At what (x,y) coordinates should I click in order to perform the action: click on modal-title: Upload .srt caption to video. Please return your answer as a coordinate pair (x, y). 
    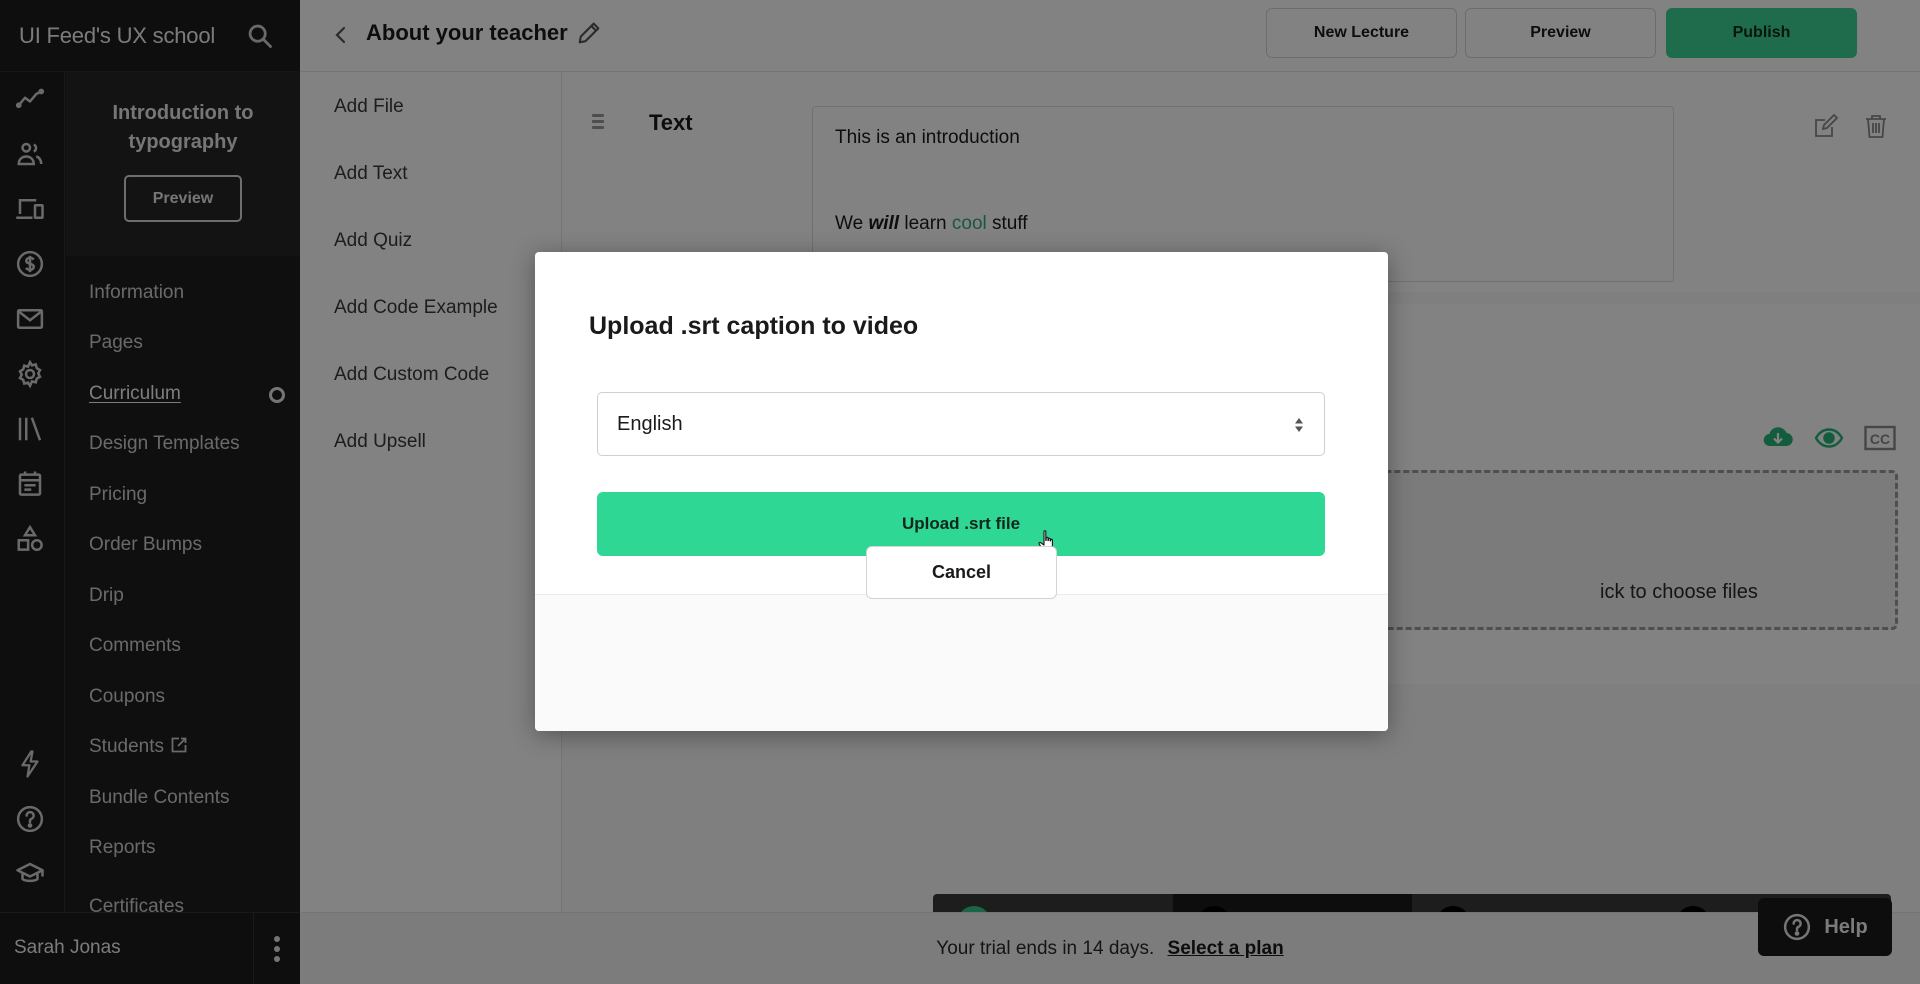
    Looking at the image, I should click on (754, 326).